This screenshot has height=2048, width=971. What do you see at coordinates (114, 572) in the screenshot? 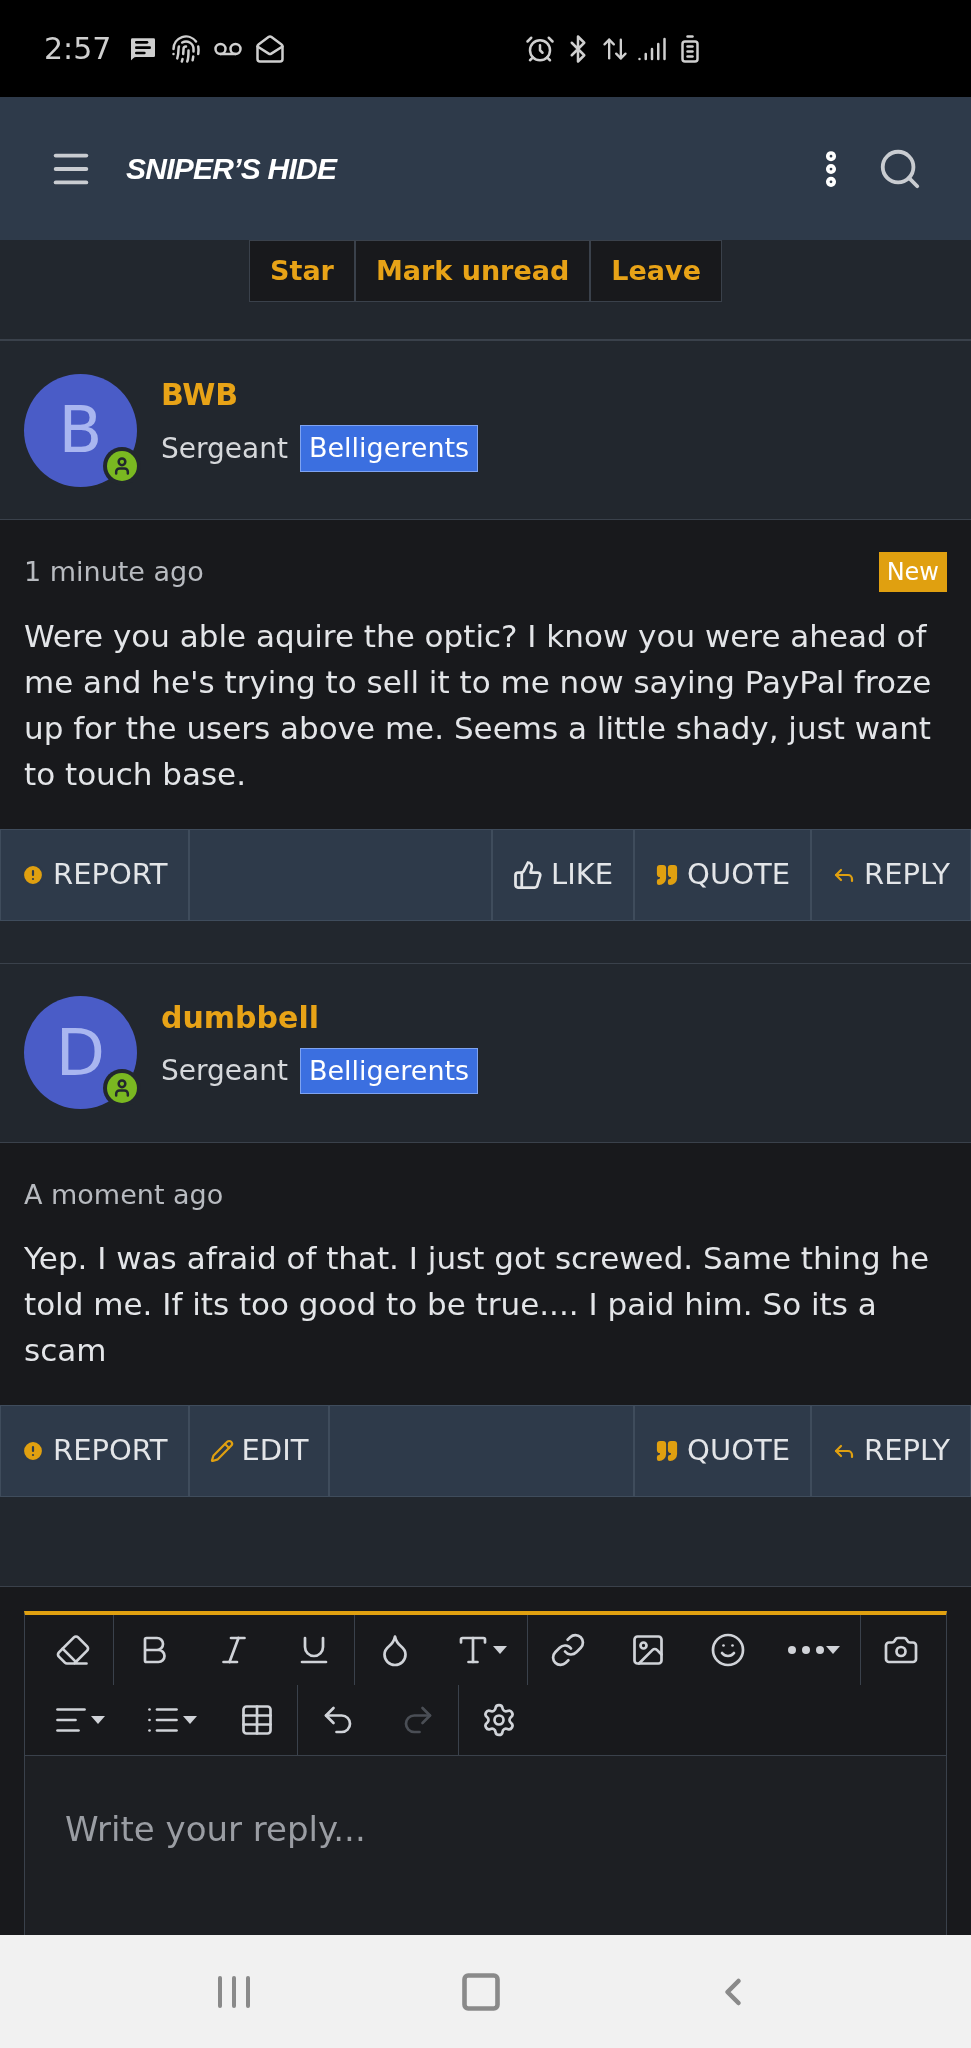
I see `post-time: 1 minute ago` at bounding box center [114, 572].